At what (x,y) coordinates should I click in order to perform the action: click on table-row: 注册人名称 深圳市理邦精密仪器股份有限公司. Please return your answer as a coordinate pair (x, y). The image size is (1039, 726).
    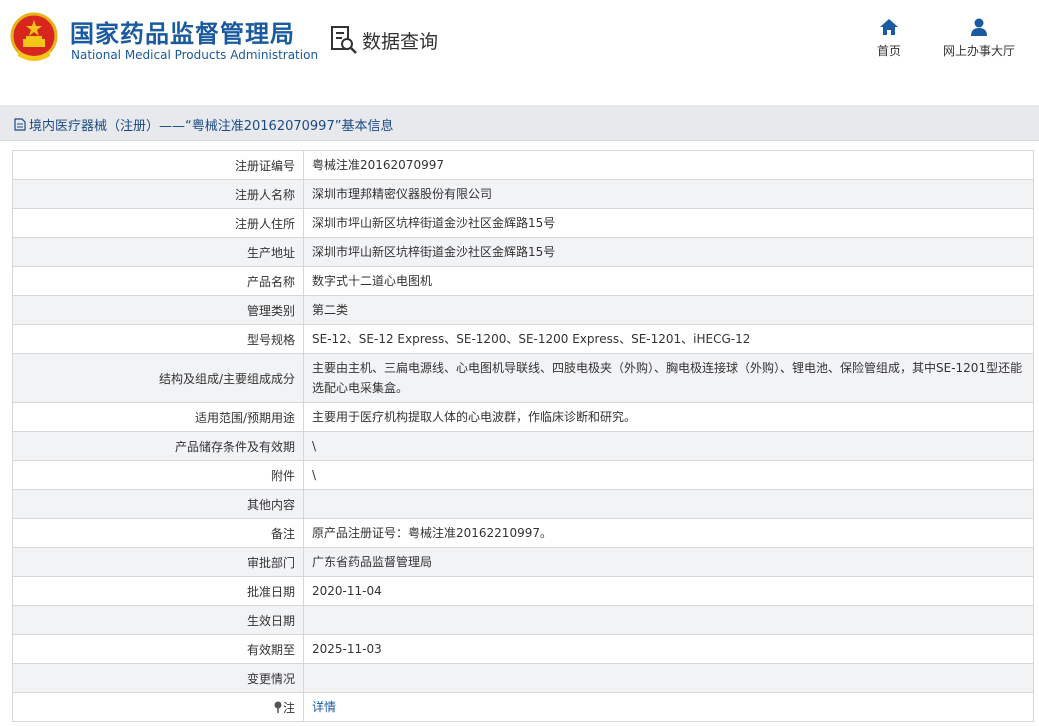
    Looking at the image, I should click on (523, 194).